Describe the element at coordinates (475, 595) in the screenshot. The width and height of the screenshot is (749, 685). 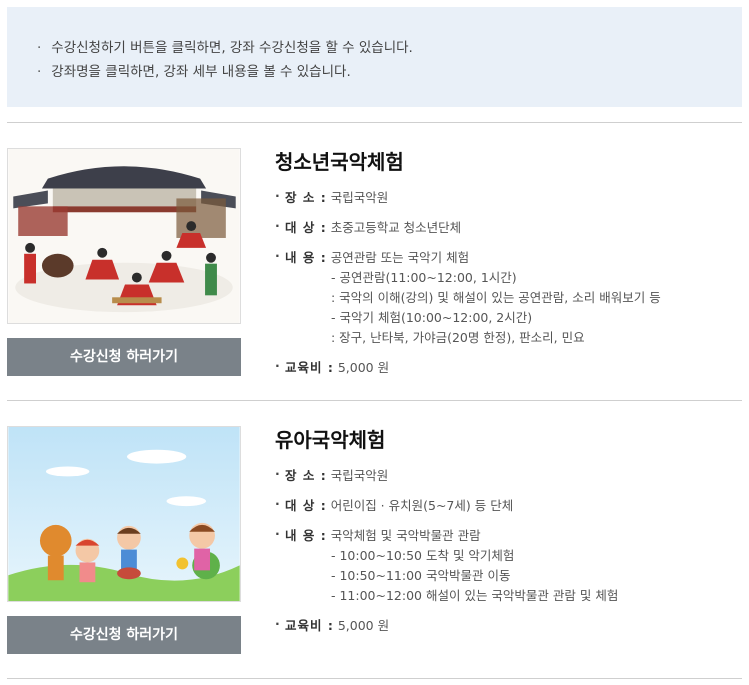
I see `content-detail: - 11:00~12:00 해설이 있는 국악박물관 관람 및 체험` at that location.